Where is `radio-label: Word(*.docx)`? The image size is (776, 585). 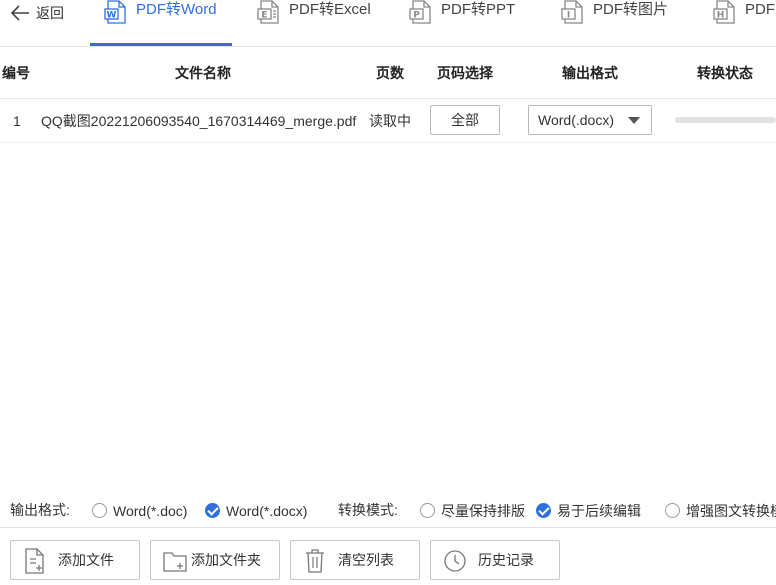
radio-label: Word(*.docx) is located at coordinates (267, 510).